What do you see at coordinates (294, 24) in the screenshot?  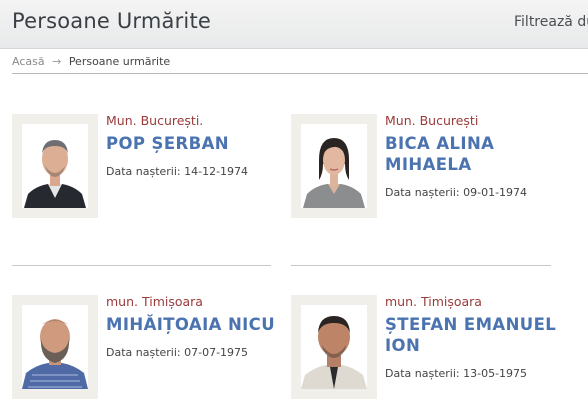 I see `page-header: Persoane Urmărite Filtrează du` at bounding box center [294, 24].